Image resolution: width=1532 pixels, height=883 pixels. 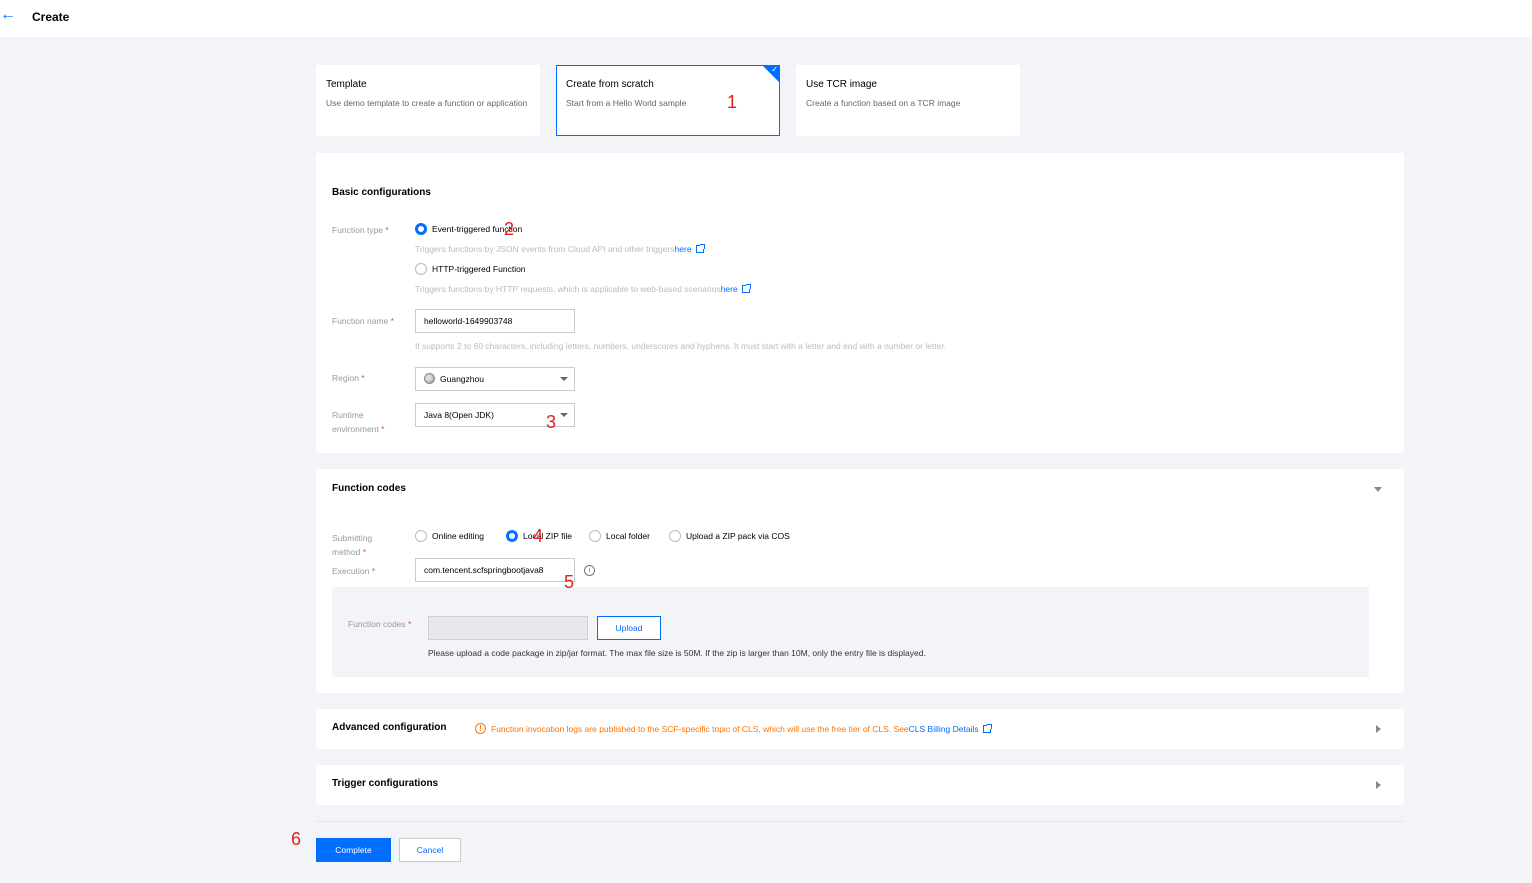 I want to click on mode-card-desc: Start from a Hello World sample, so click(x=626, y=103).